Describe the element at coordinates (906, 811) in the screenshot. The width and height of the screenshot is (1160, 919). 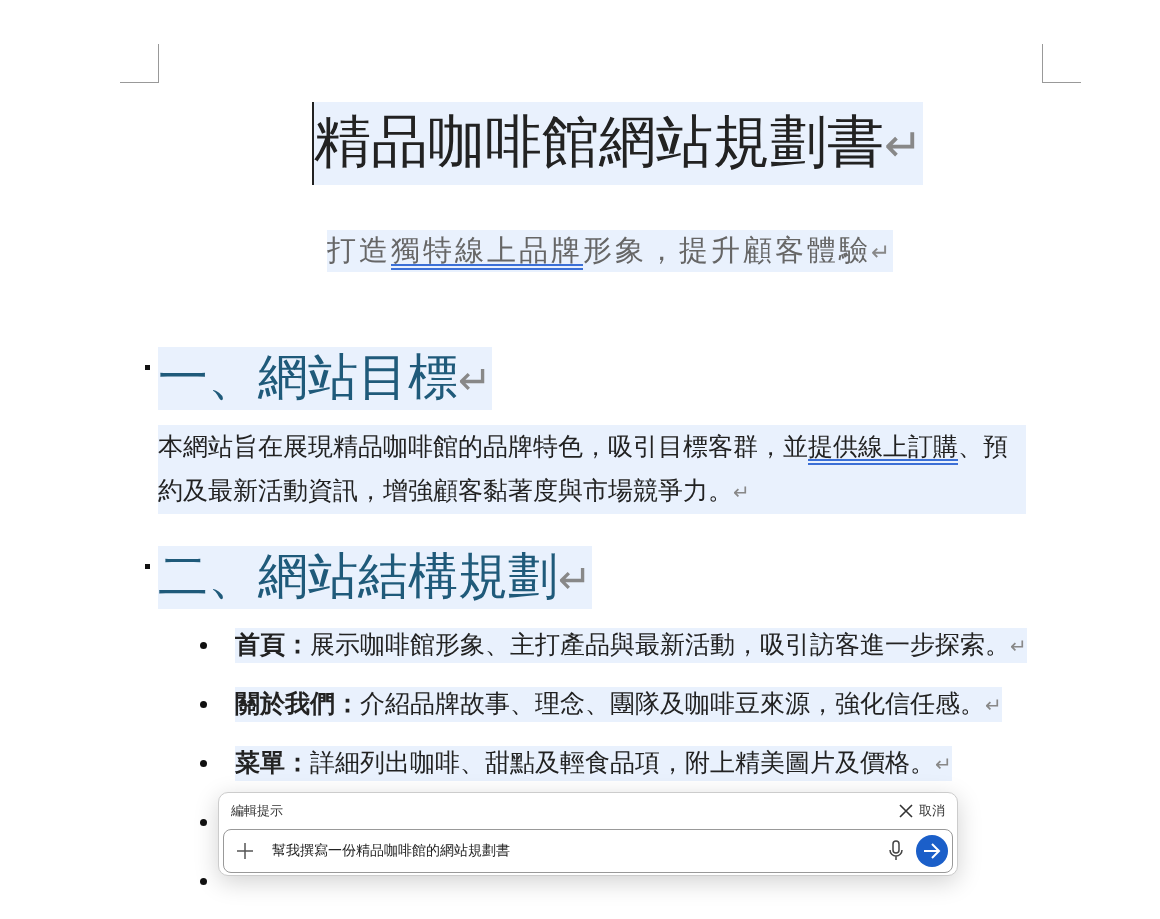
I see `close-icon` at that location.